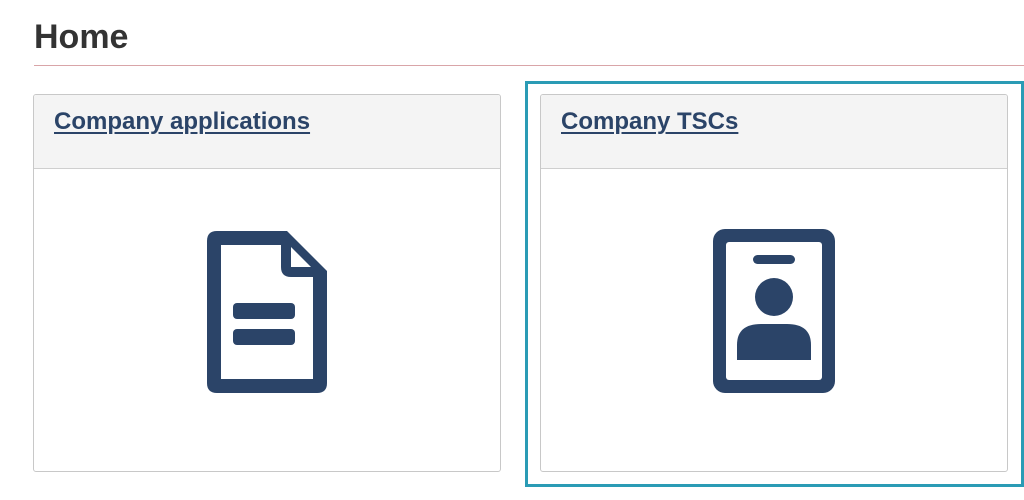  Describe the element at coordinates (182, 121) in the screenshot. I see `company-applications-link: Company applications` at that location.